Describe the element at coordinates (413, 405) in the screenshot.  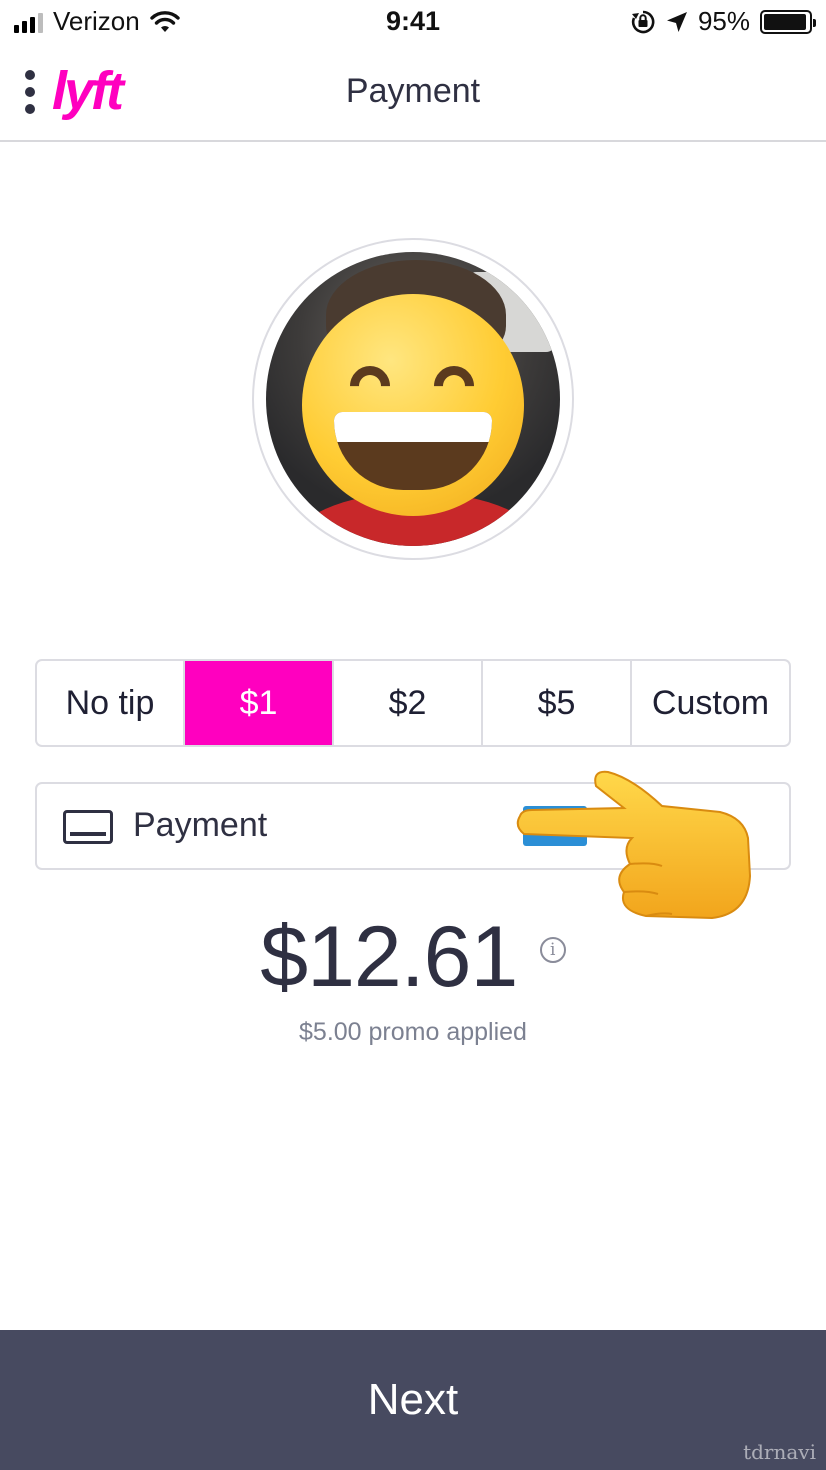
I see `smiling-emoji-icon` at that location.